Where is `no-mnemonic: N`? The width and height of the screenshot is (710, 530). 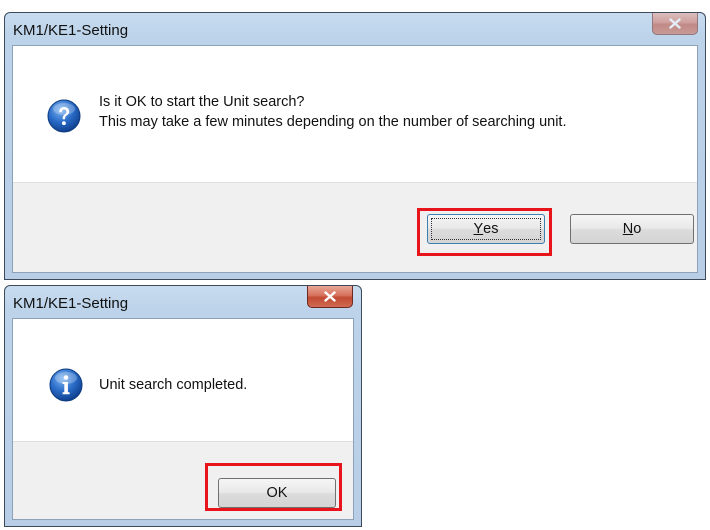 no-mnemonic: N is located at coordinates (628, 229).